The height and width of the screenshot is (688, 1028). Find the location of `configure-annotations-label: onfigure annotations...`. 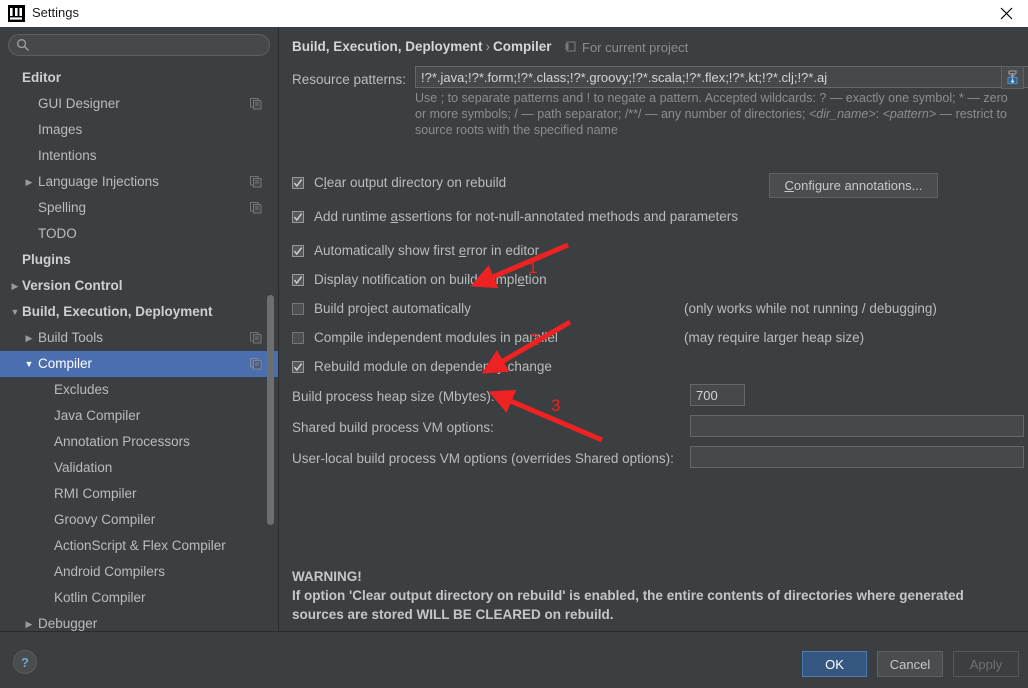

configure-annotations-label: onfigure annotations... is located at coordinates (858, 185).